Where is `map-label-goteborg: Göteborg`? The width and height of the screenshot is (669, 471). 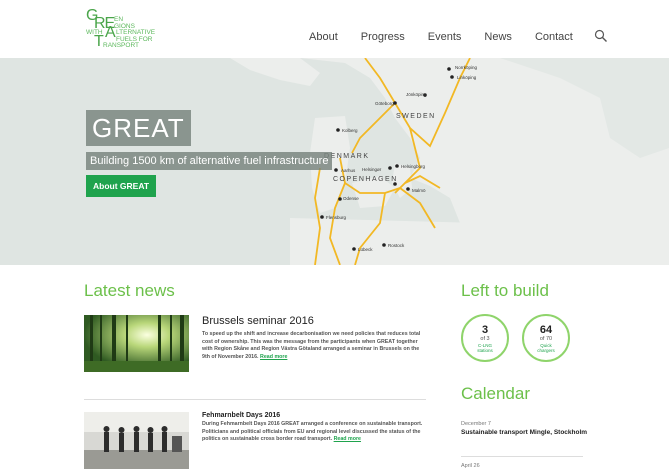 map-label-goteborg: Göteborg is located at coordinates (384, 103).